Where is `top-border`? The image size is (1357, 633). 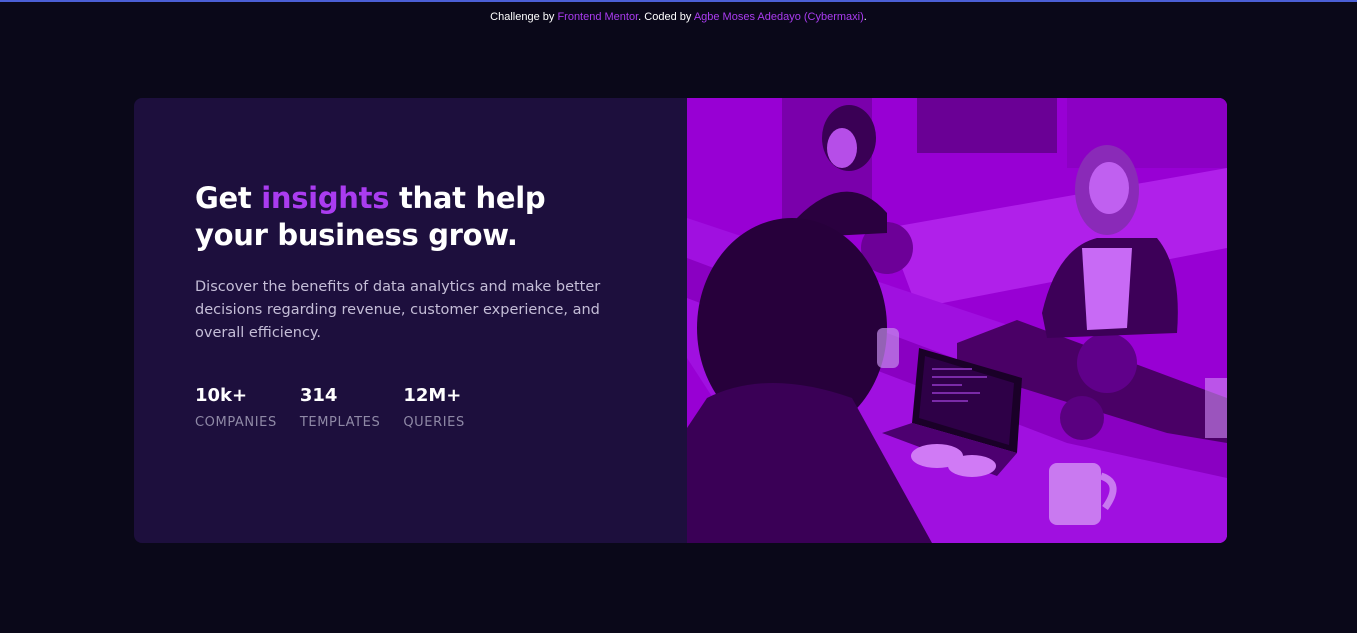
top-border is located at coordinates (678, 1).